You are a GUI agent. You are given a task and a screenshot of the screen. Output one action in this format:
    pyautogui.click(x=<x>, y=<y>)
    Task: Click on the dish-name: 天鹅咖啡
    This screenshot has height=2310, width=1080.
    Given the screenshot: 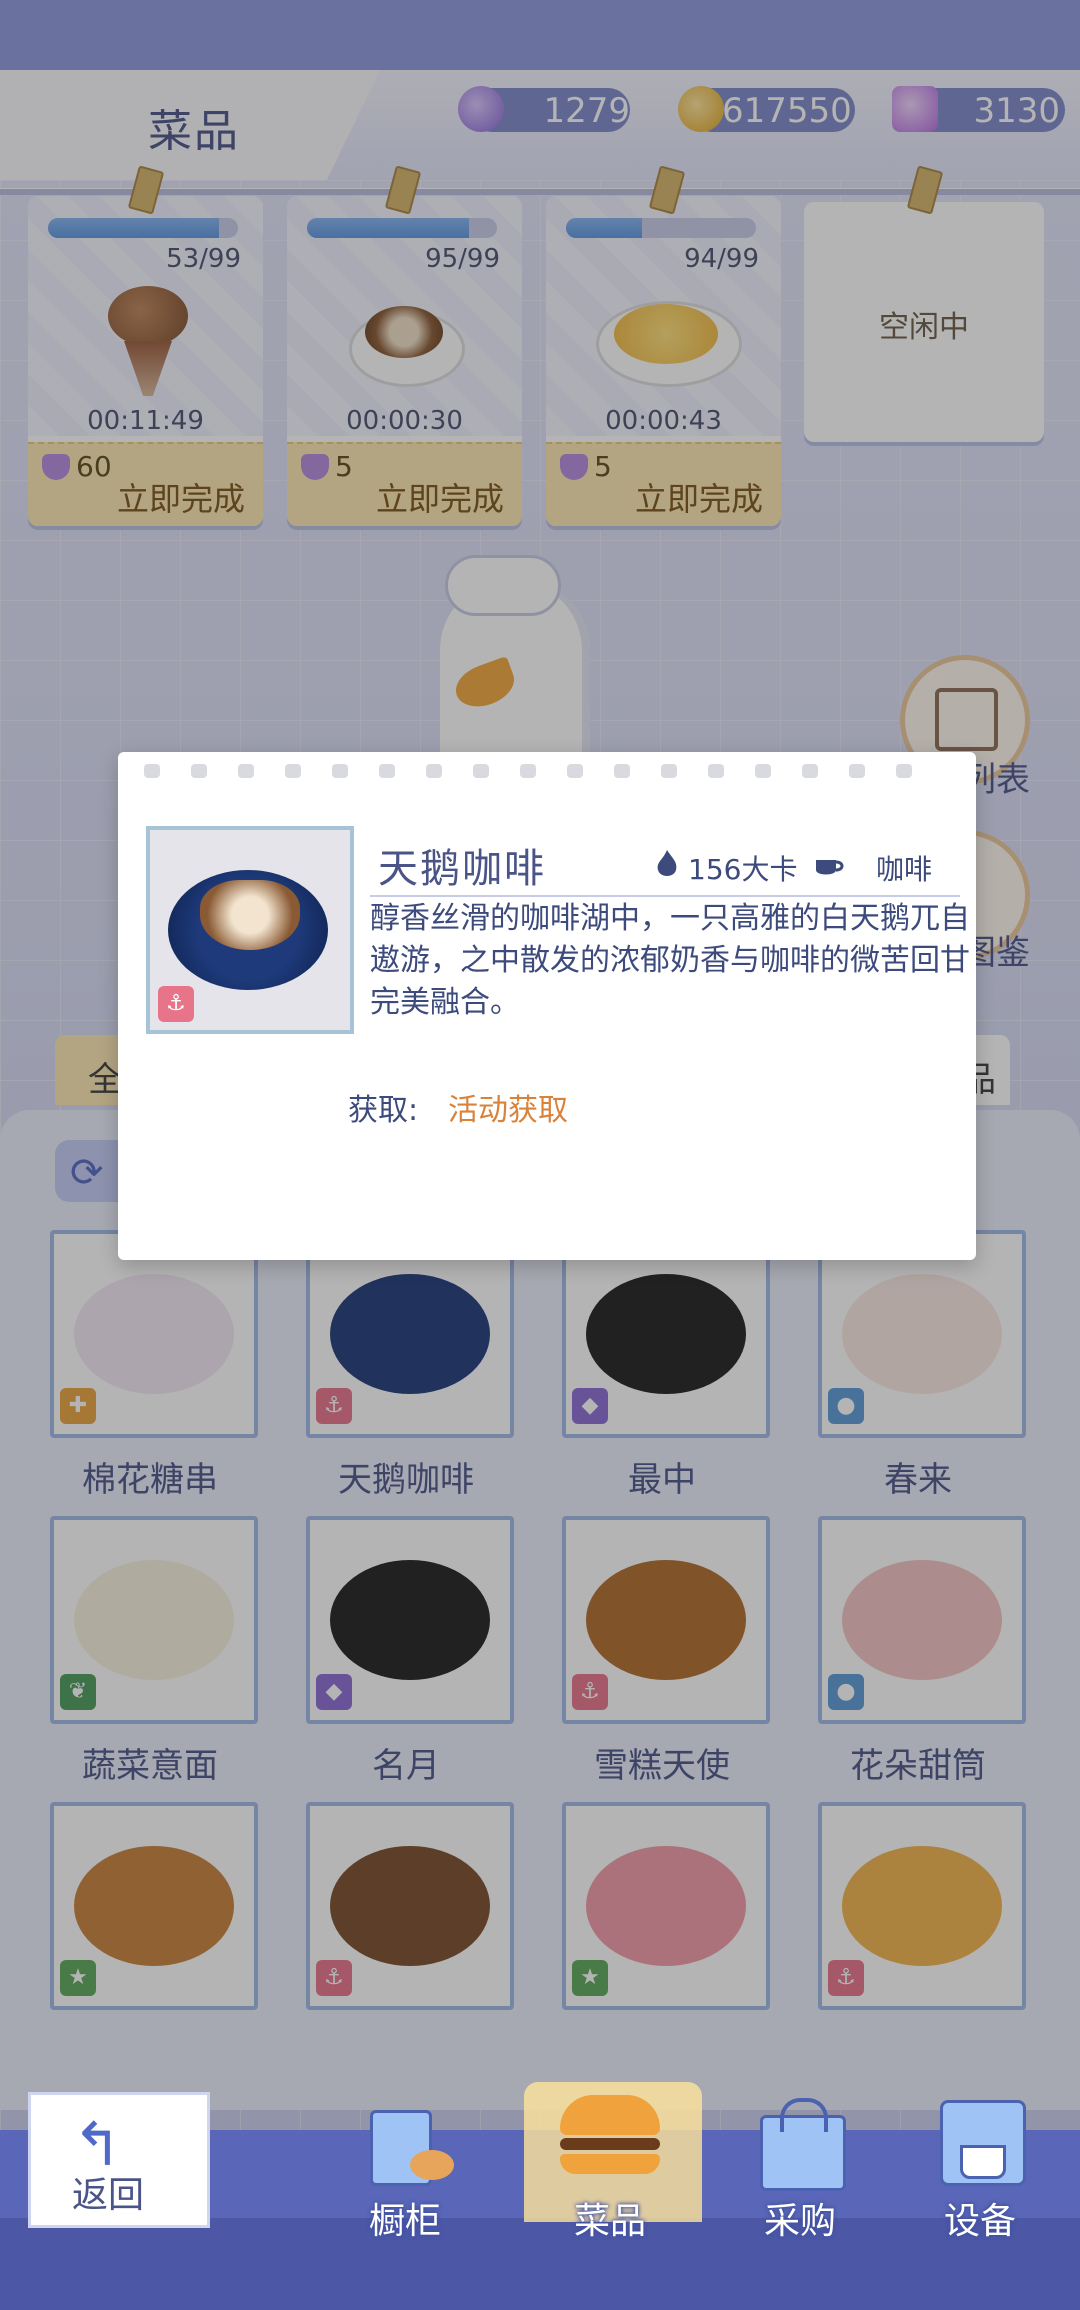 What is the action you would take?
    pyautogui.click(x=462, y=869)
    